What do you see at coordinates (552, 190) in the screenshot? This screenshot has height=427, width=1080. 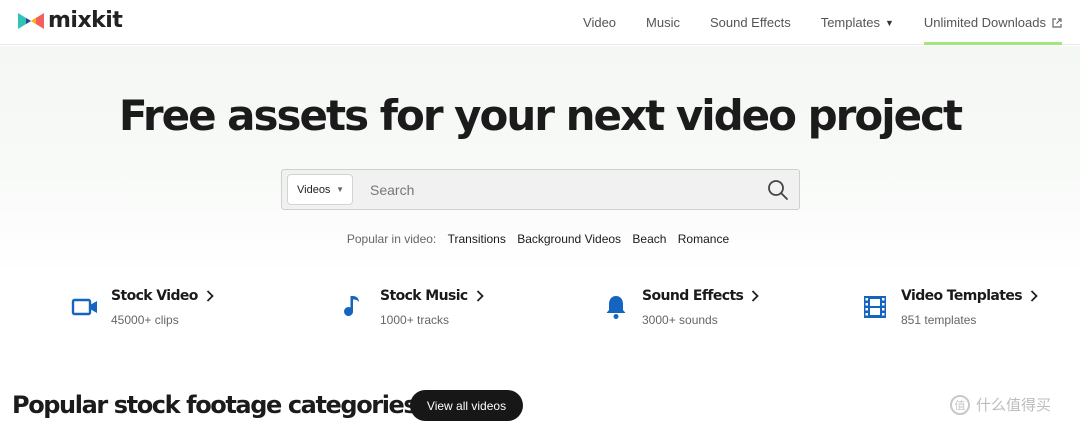 I see `search-input` at bounding box center [552, 190].